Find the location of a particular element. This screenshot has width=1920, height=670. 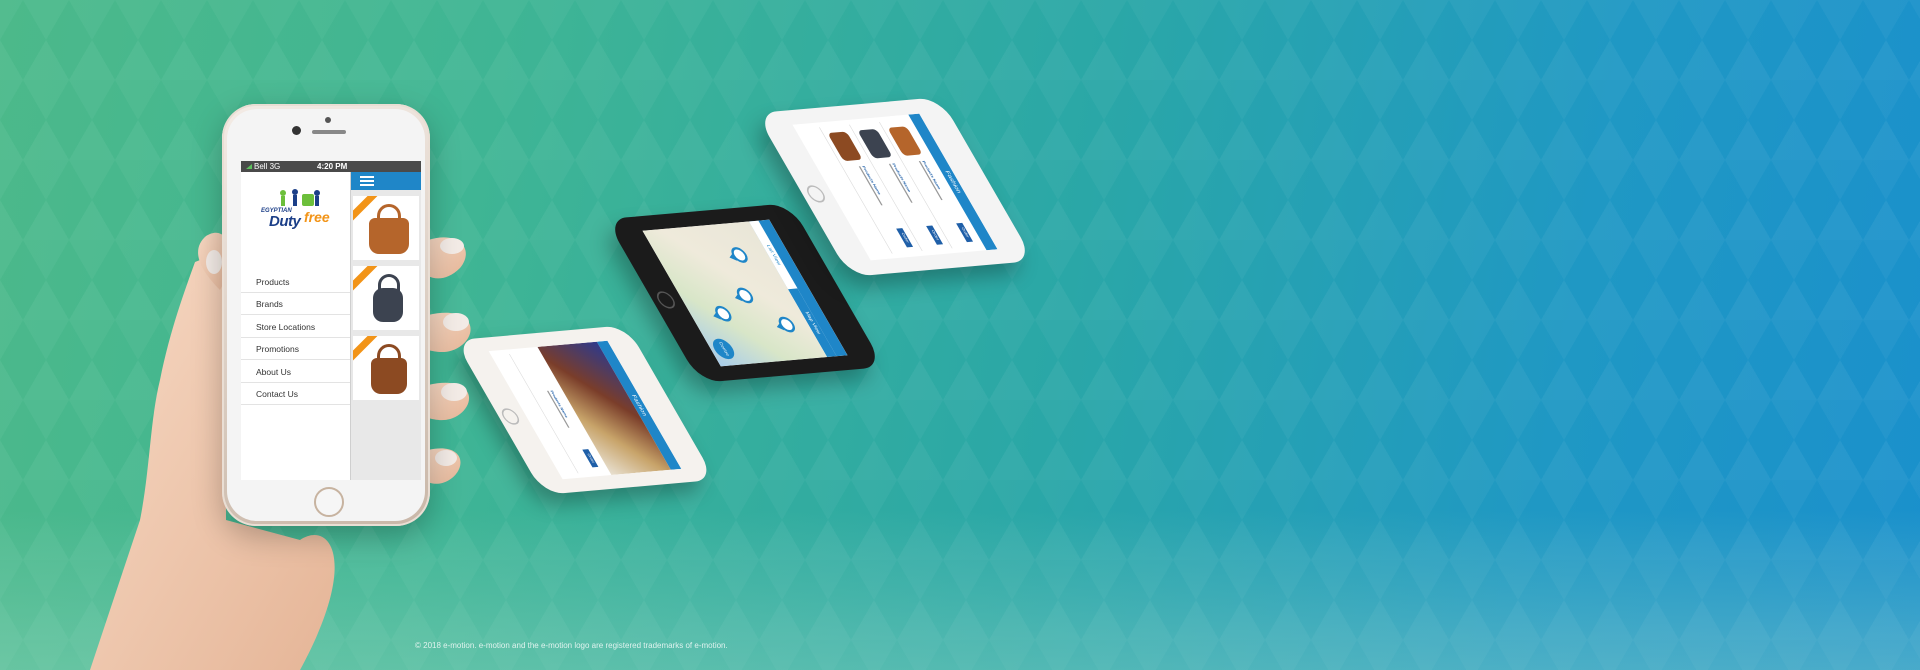

duty-free-logo: EGYPTIAN Duty free is located at coordinates (295, 210).